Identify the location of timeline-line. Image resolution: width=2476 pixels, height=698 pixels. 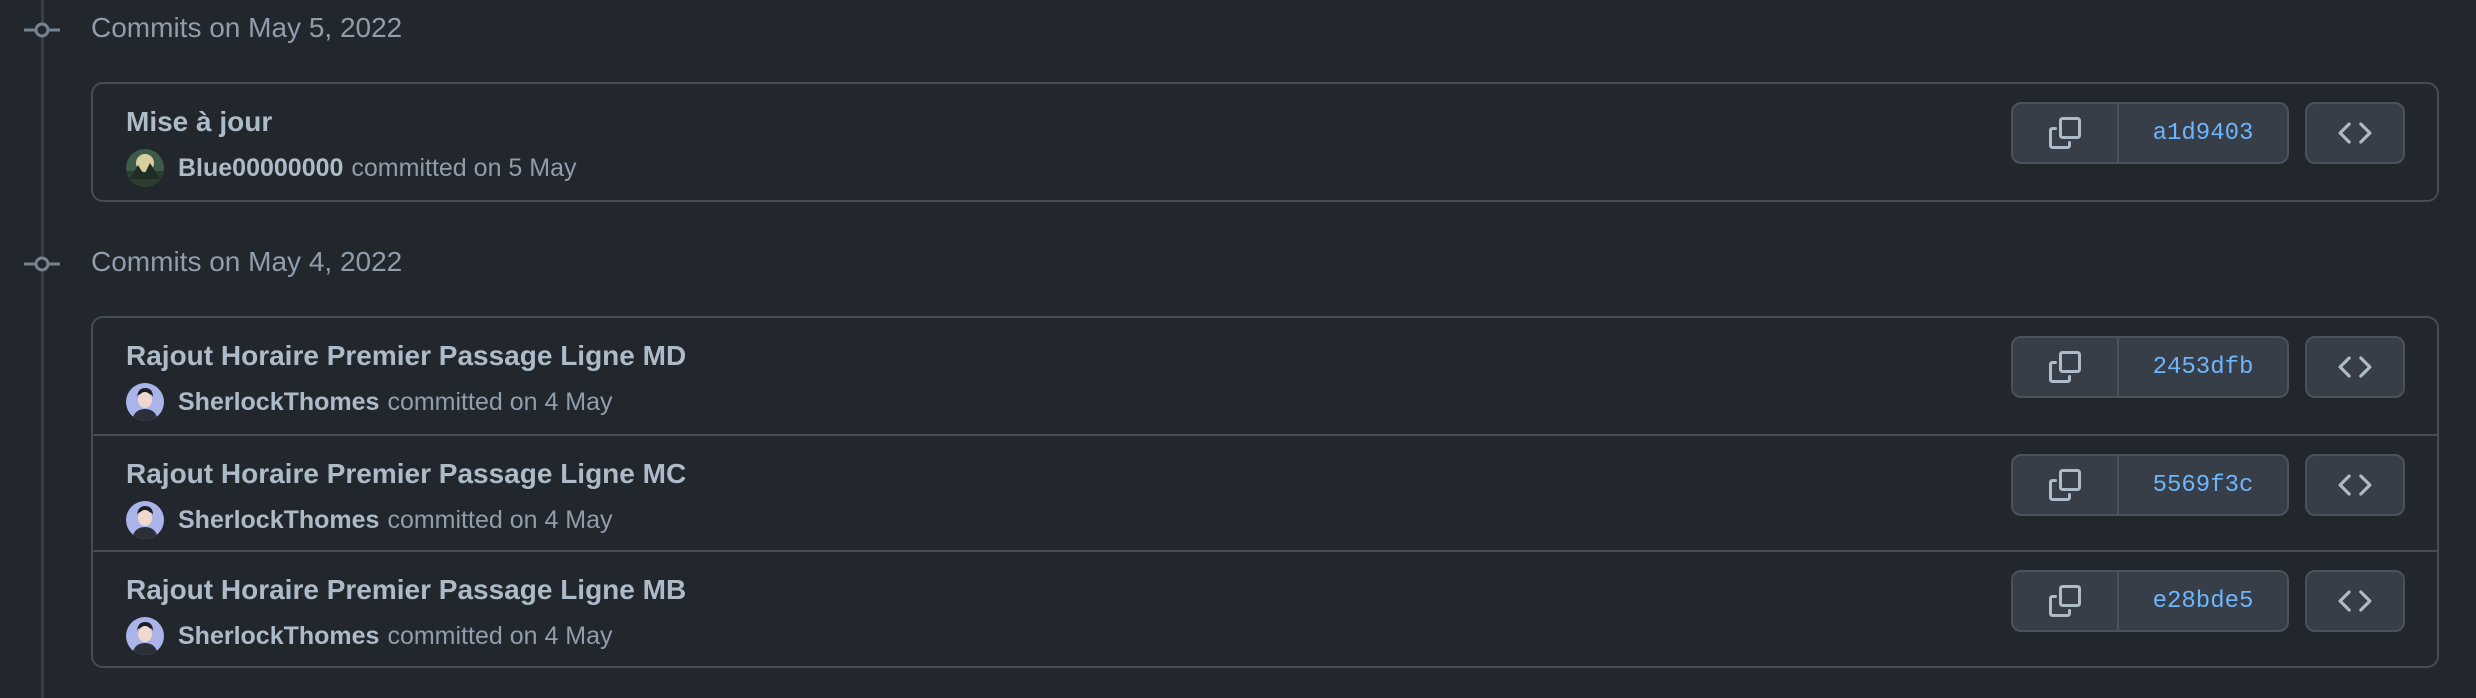
(42, 349).